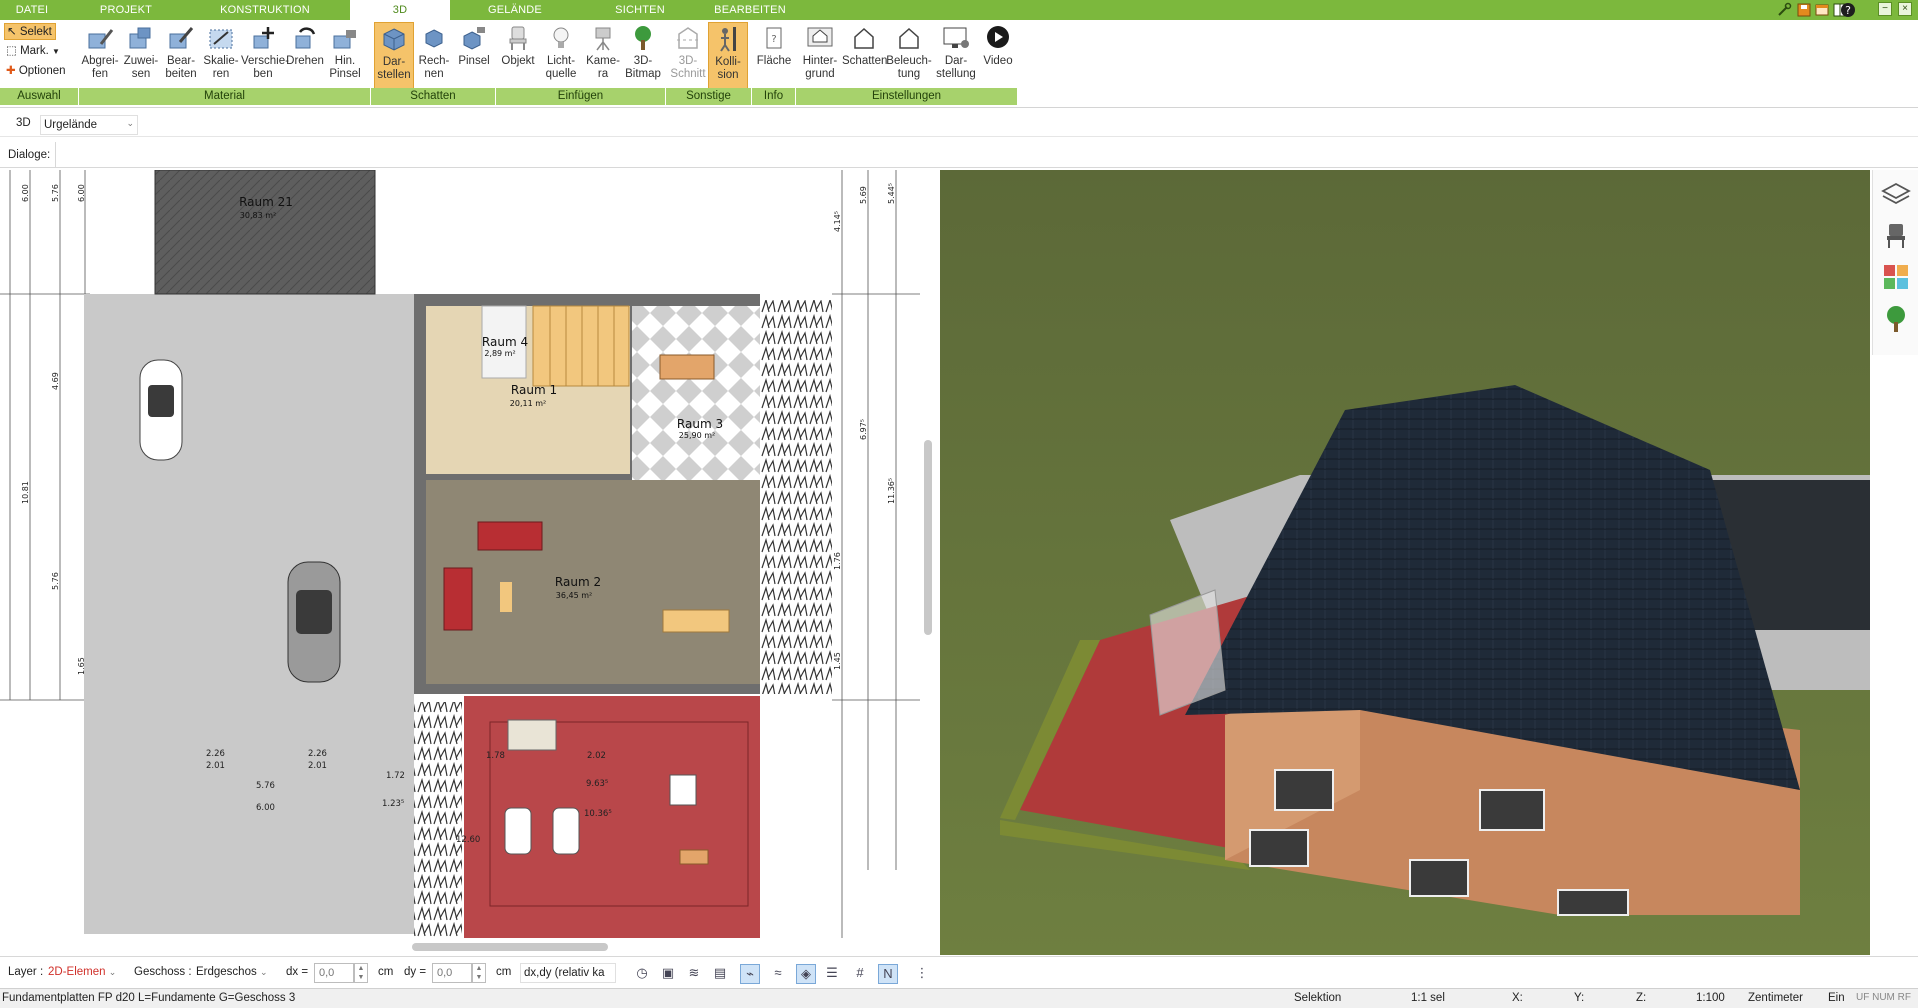 The image size is (1918, 1008). What do you see at coordinates (458, 599) in the screenshot?
I see `armchair` at bounding box center [458, 599].